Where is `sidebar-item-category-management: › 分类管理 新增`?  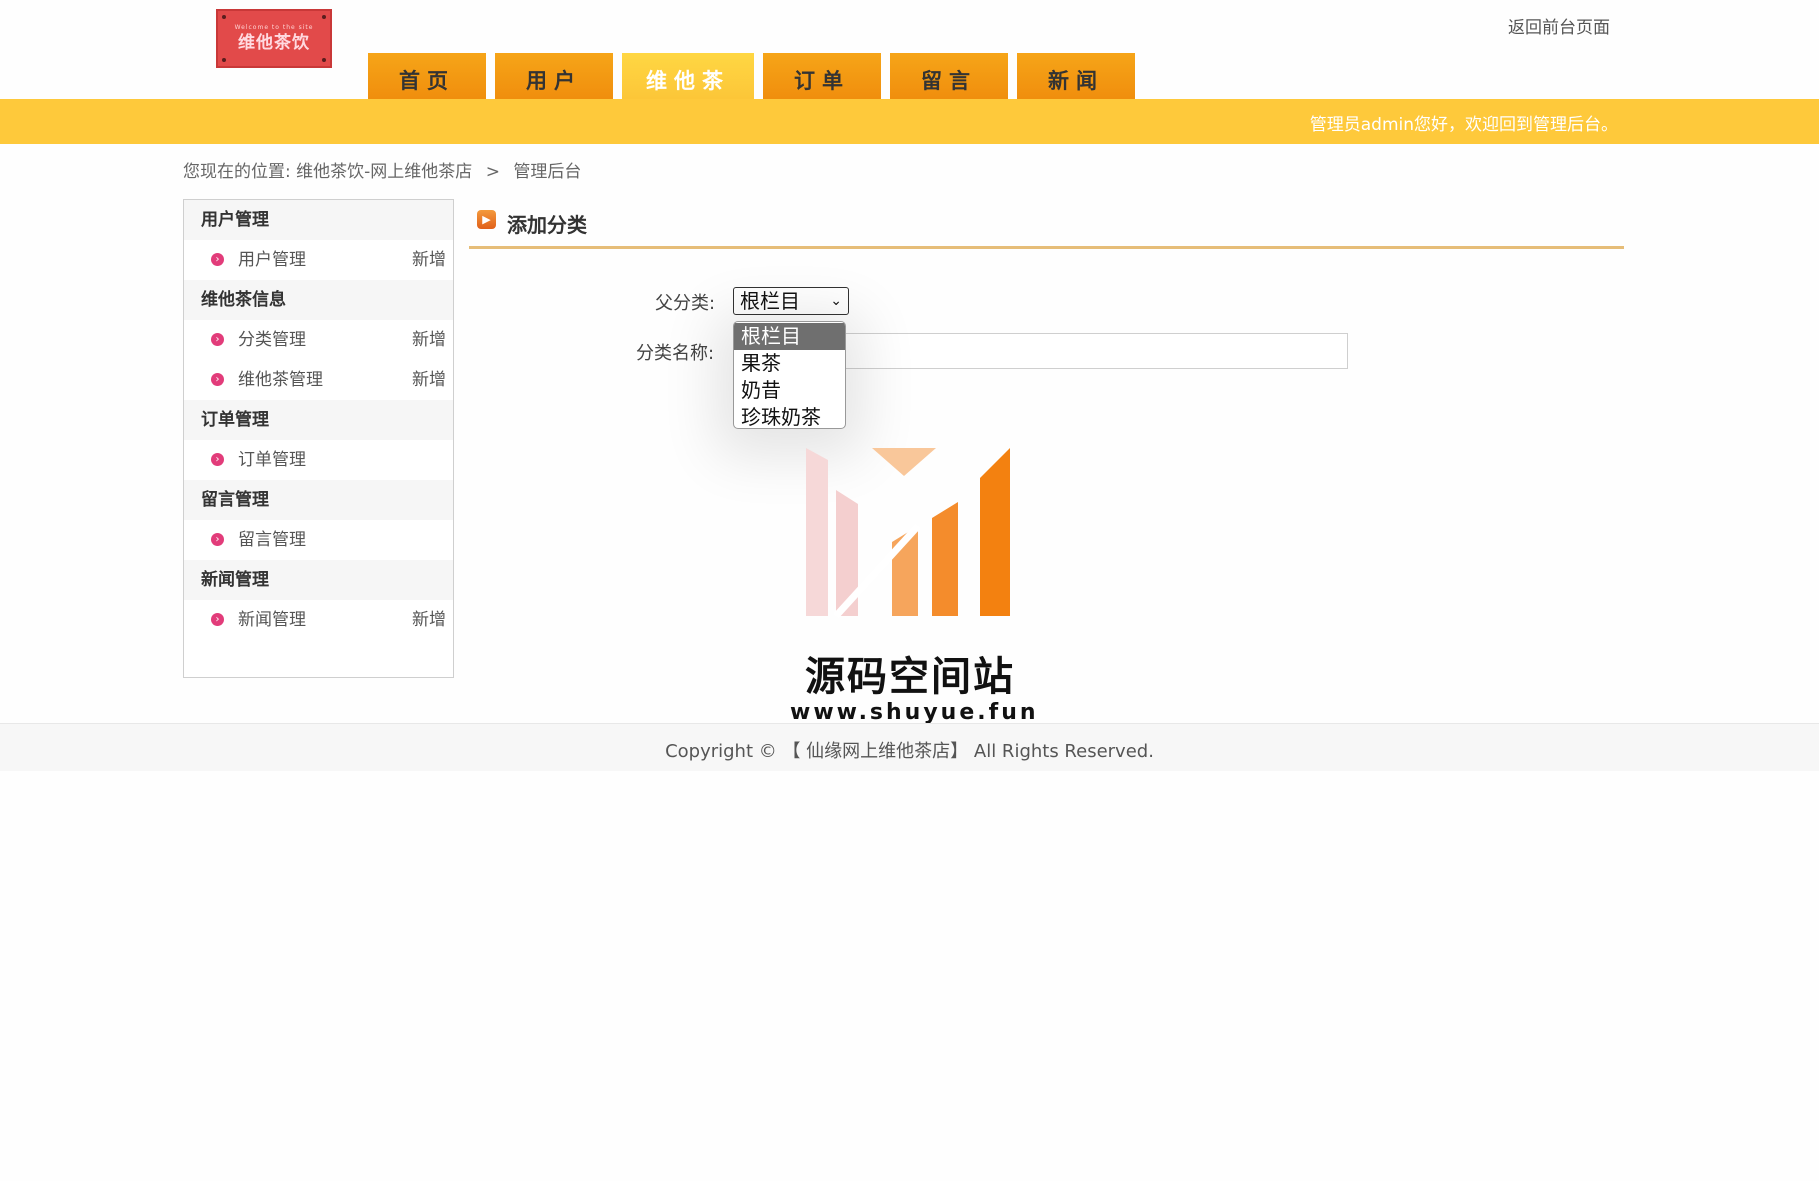 sidebar-item-category-management: › 分类管理 新增 is located at coordinates (318, 340).